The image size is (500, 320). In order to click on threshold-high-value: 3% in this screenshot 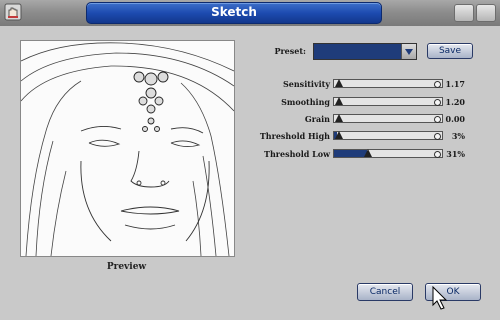, I will do `click(458, 136)`.